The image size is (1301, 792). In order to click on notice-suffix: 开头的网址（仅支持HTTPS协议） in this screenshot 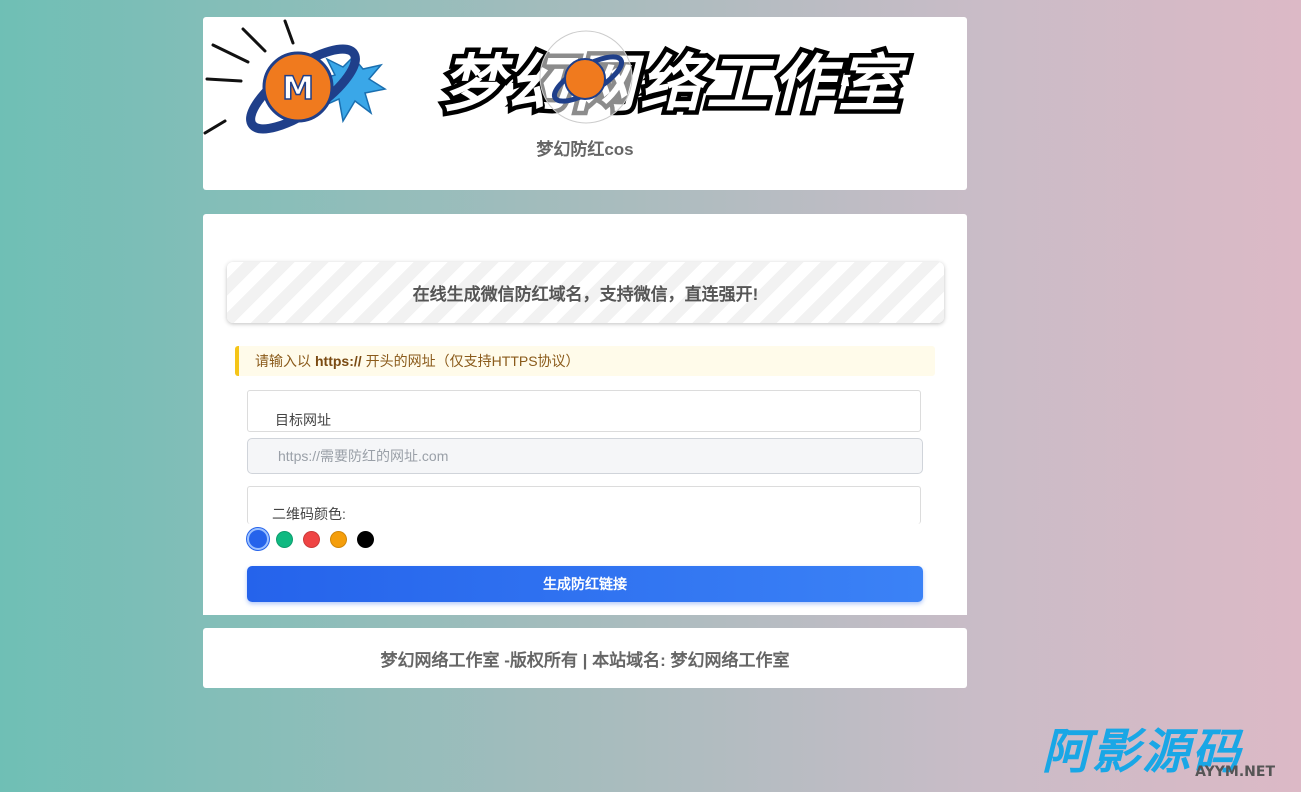, I will do `click(472, 361)`.